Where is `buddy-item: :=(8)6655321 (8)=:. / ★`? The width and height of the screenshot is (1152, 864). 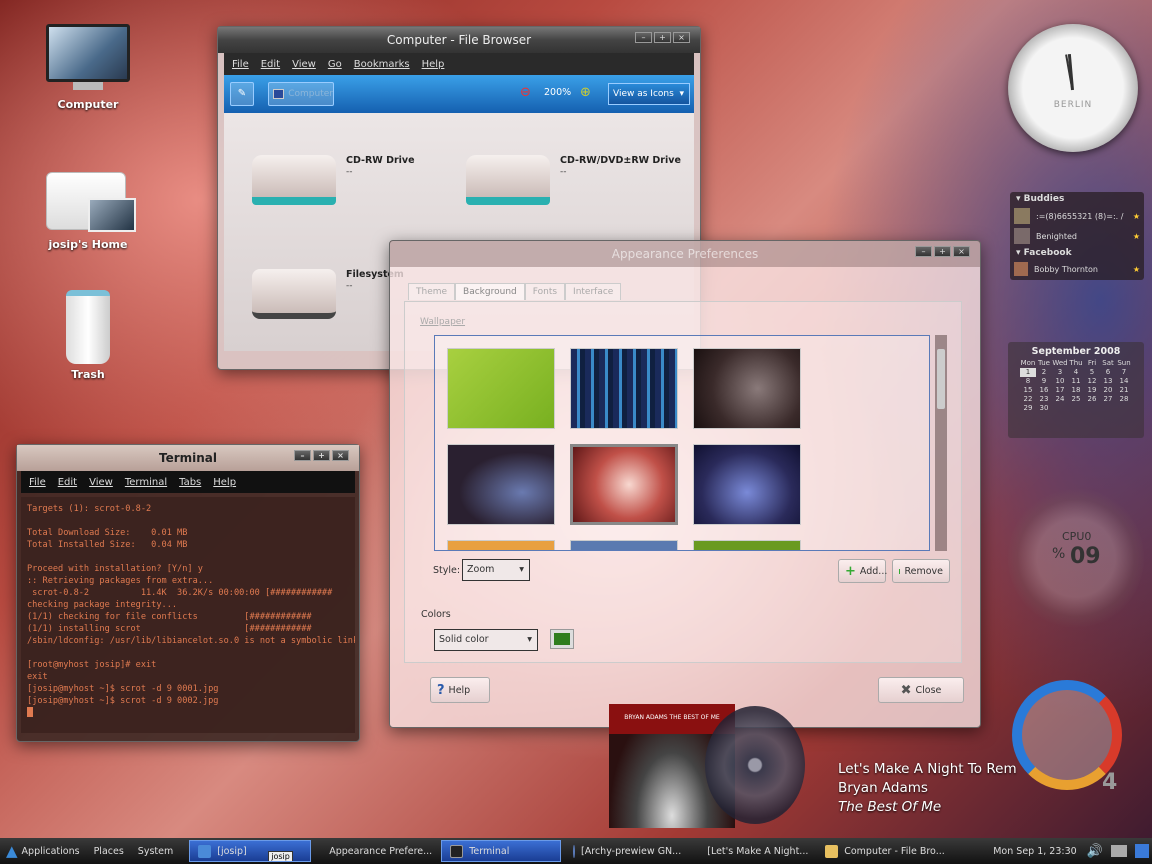
buddy-item: :=(8)6655321 (8)=:. / ★ is located at coordinates (1077, 216).